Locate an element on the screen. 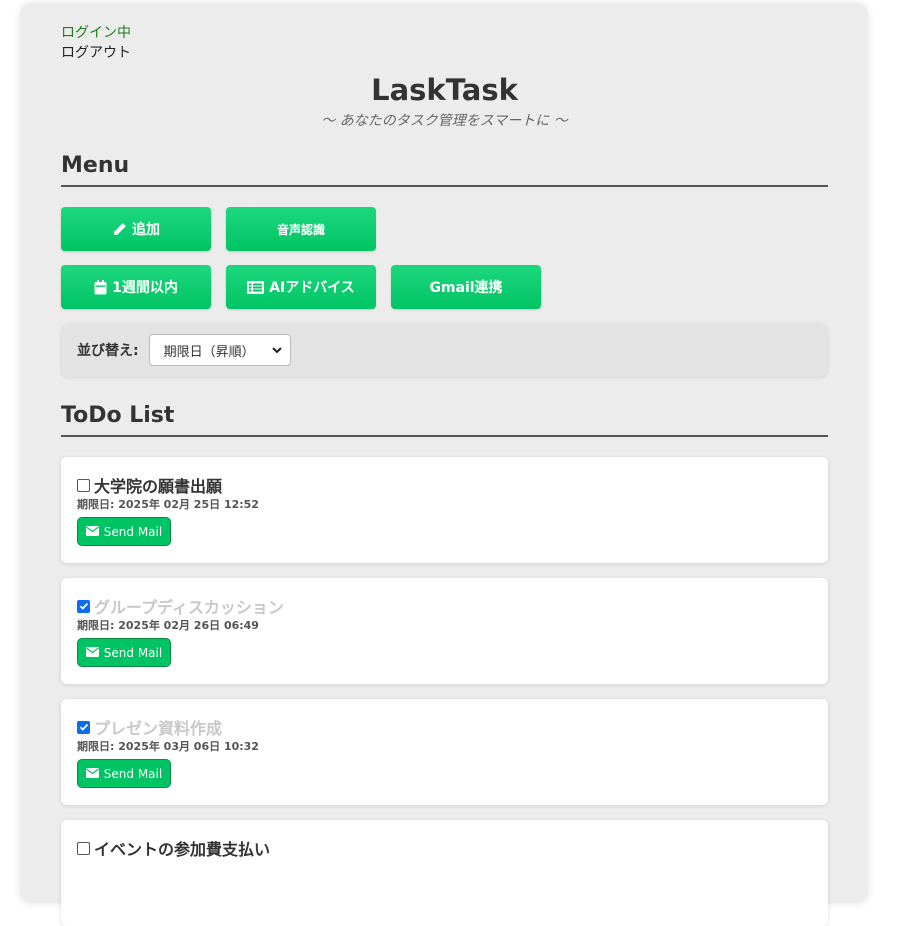 This screenshot has width=901, height=926. menu-row-1: 追加 音声認識 is located at coordinates (444, 229).